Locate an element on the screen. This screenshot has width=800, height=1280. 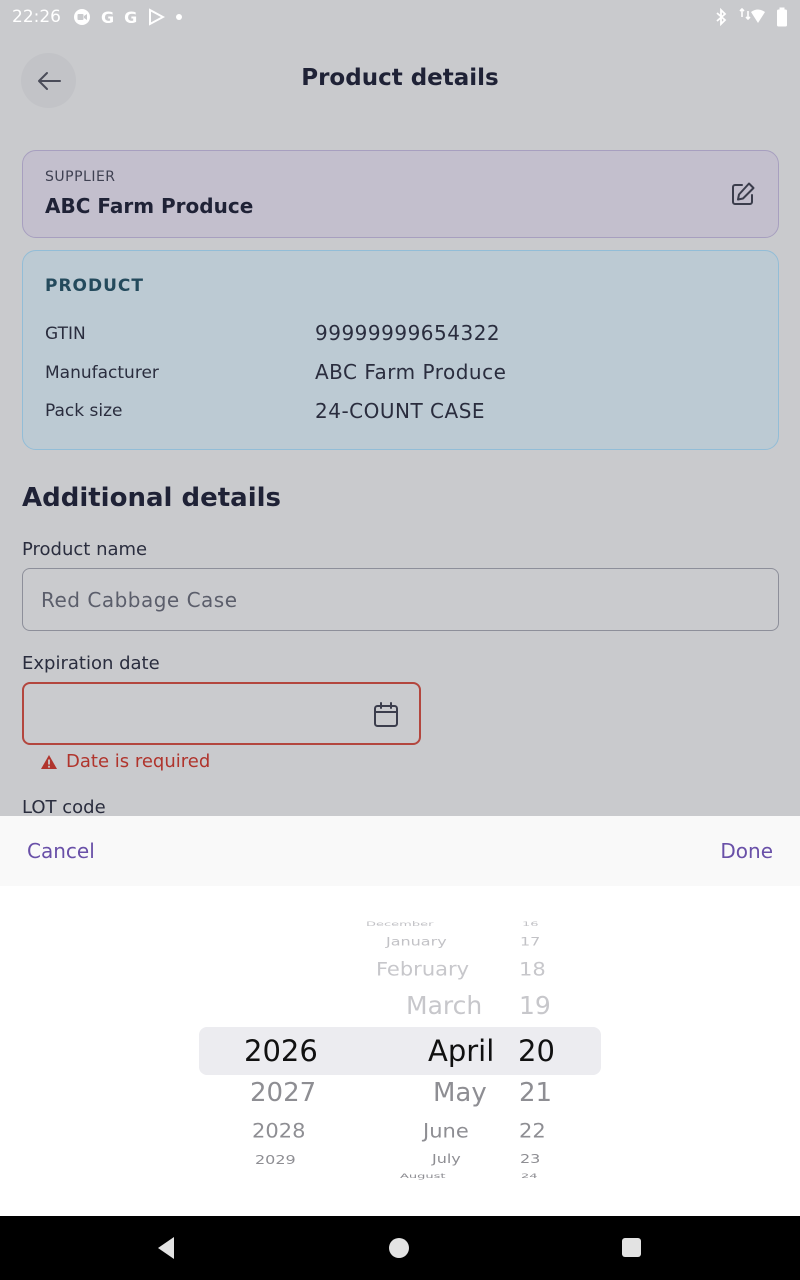
product-name-label: Product name is located at coordinates (85, 549).